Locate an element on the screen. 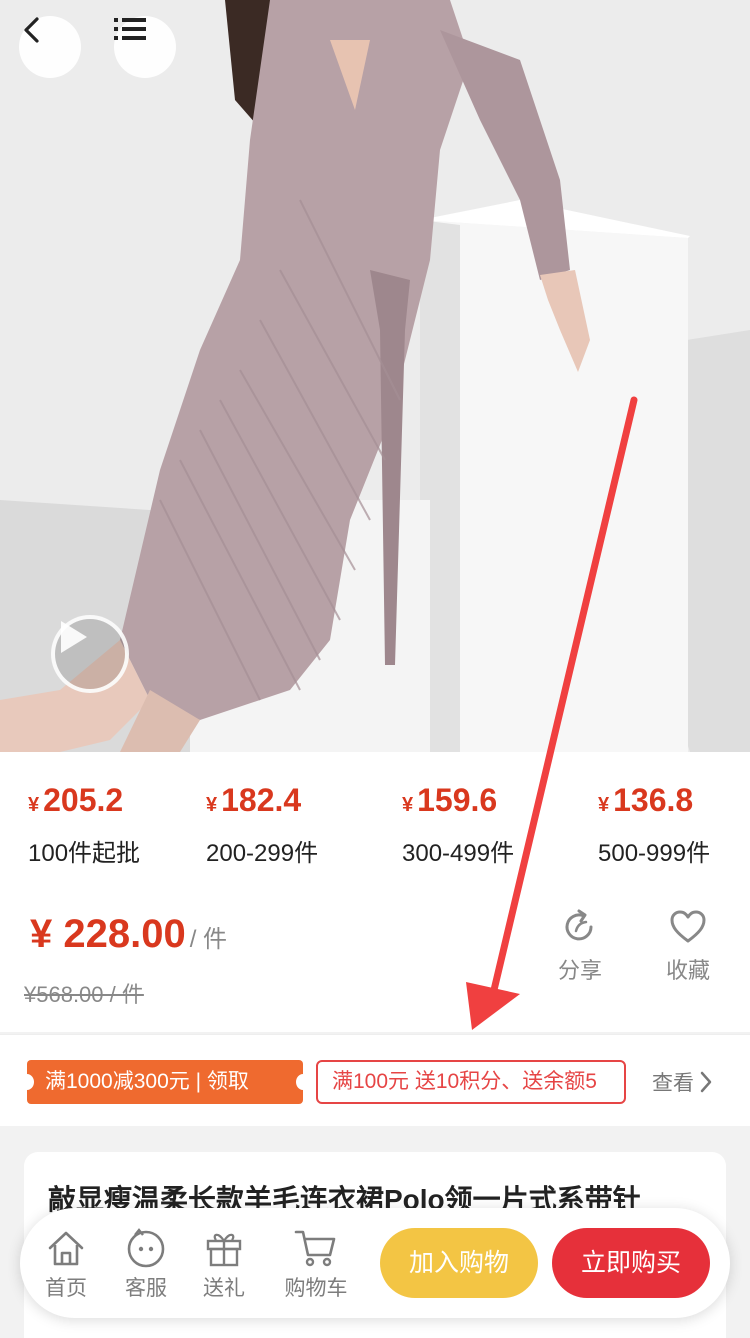 This screenshot has width=750, height=1338. price-tier: ¥182.4 200-299件 is located at coordinates (262, 825).